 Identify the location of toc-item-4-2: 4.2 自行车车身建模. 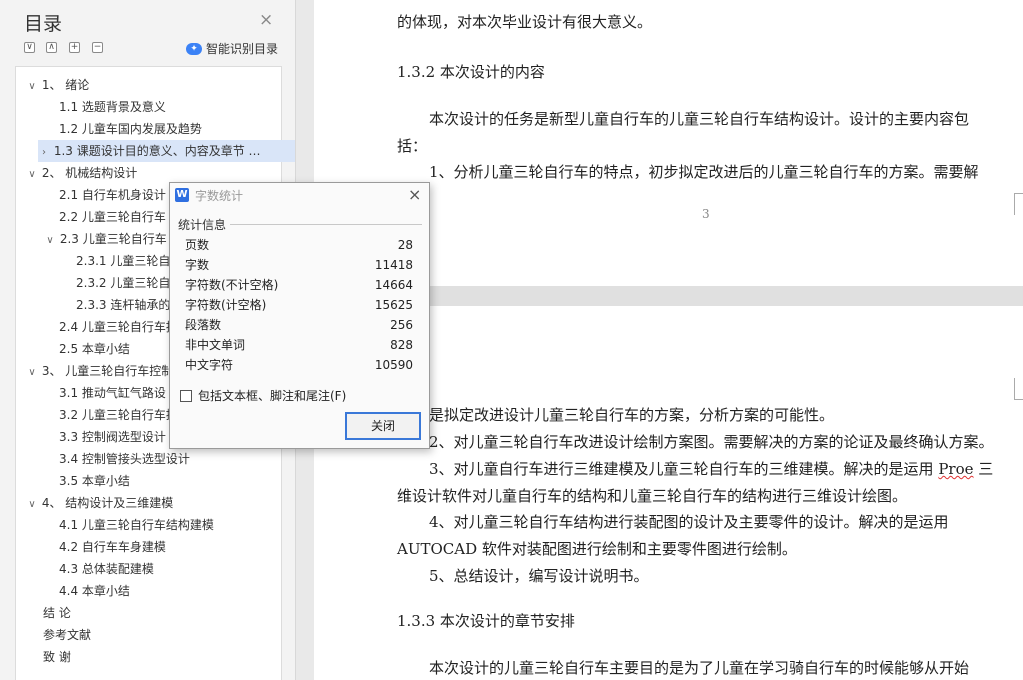
(191, 547).